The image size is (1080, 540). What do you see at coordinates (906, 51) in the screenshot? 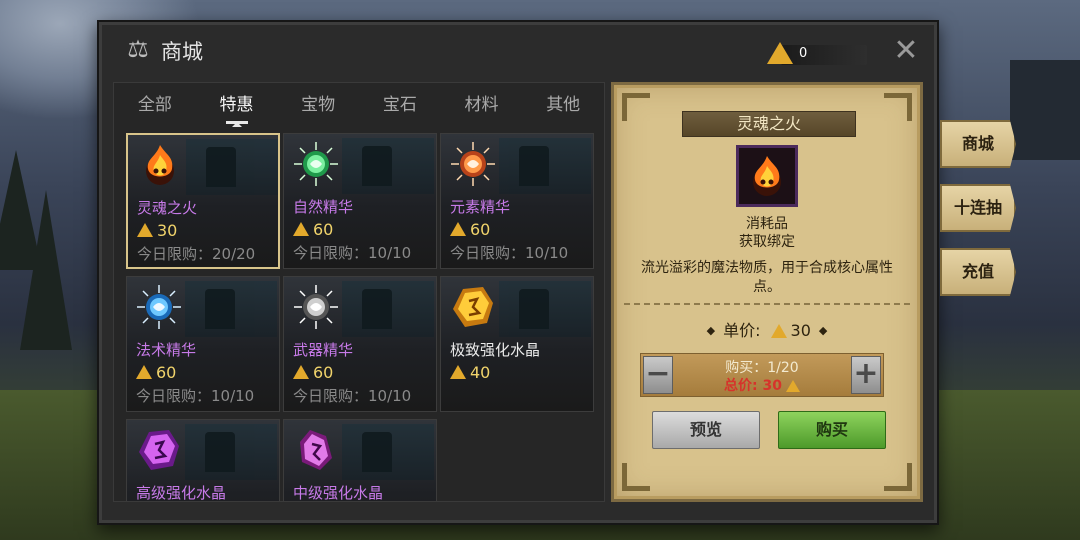
I see `close-button: ✕` at bounding box center [906, 51].